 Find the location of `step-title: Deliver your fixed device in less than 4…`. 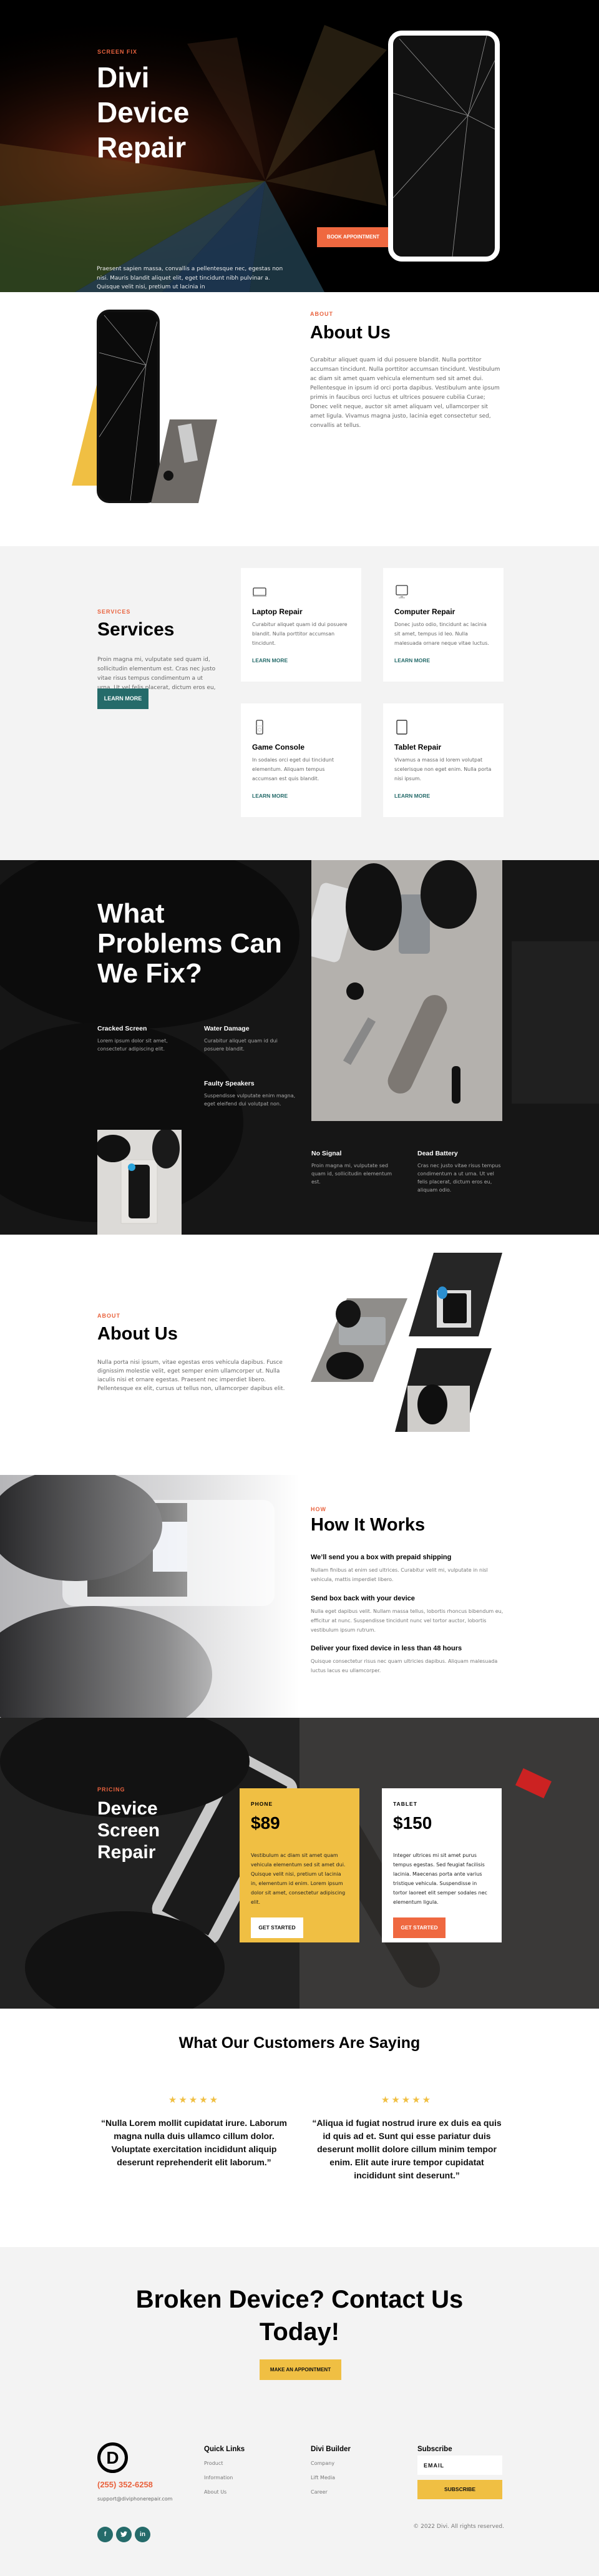

step-title: Deliver your fixed device in less than 4… is located at coordinates (386, 1648).